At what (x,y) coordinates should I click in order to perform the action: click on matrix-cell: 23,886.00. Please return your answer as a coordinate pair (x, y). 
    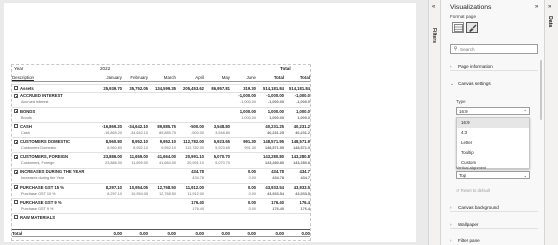
    Looking at the image, I should click on (112, 157).